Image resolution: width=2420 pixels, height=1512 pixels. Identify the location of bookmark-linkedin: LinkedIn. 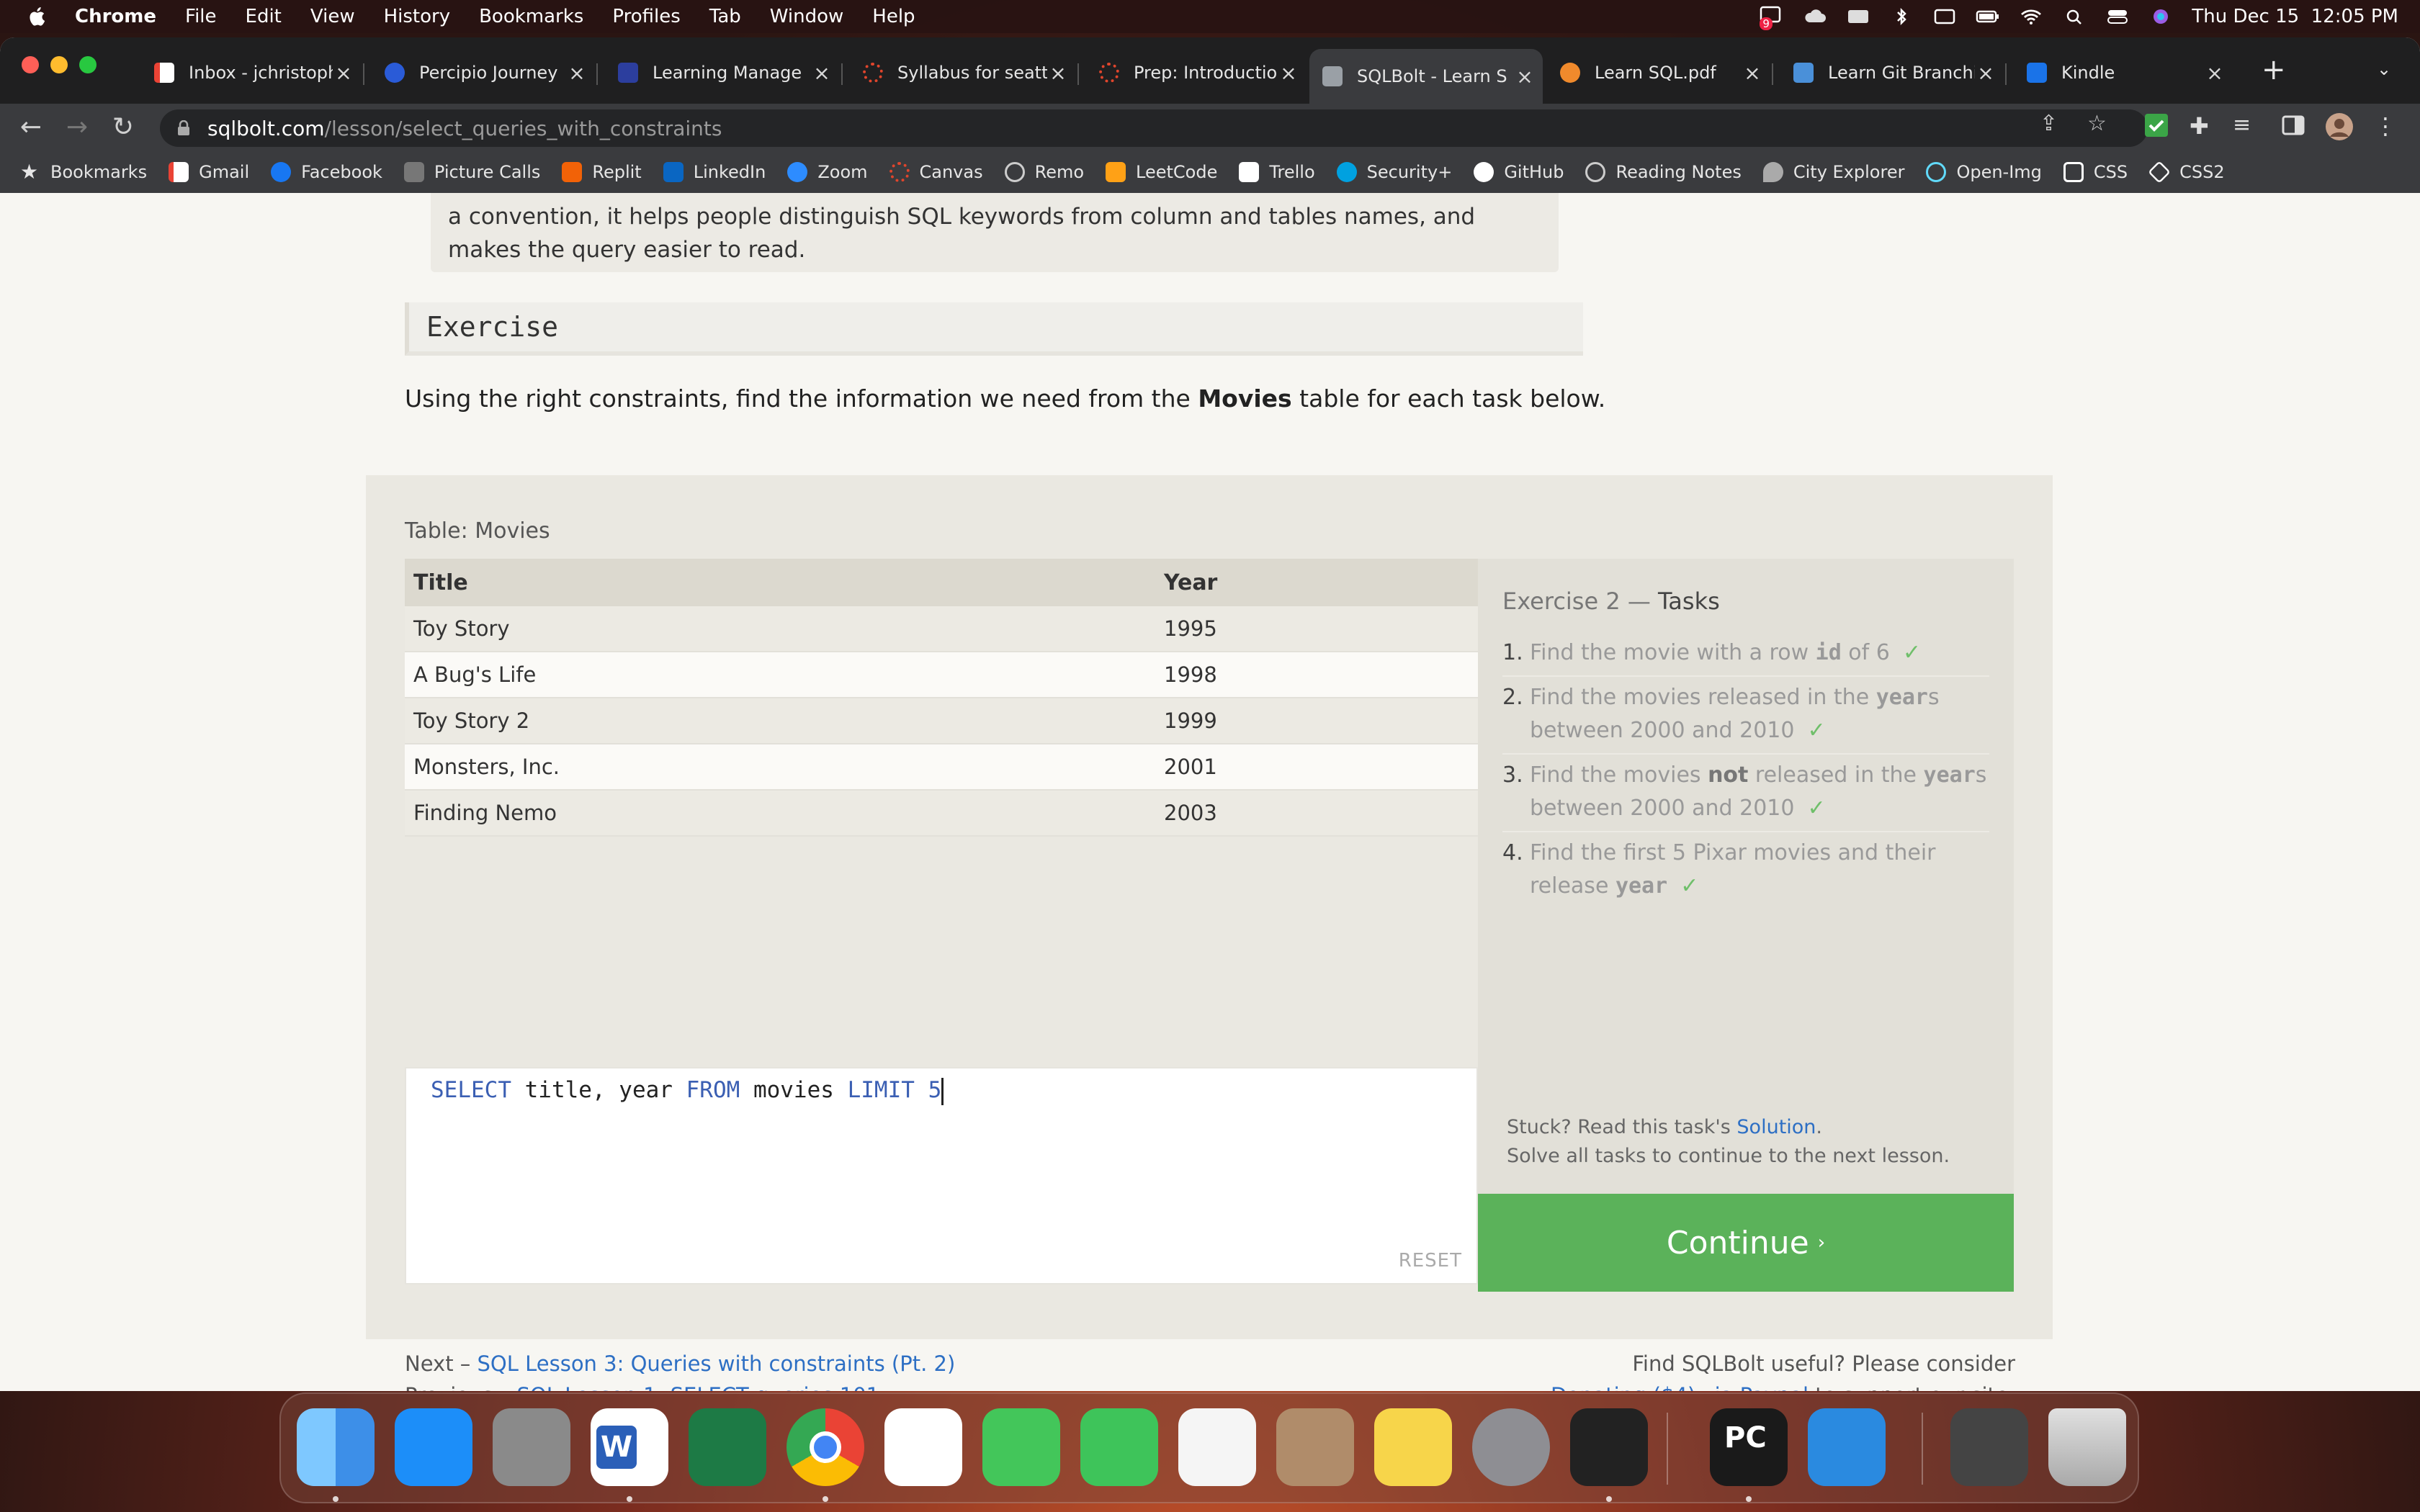
(714, 172).